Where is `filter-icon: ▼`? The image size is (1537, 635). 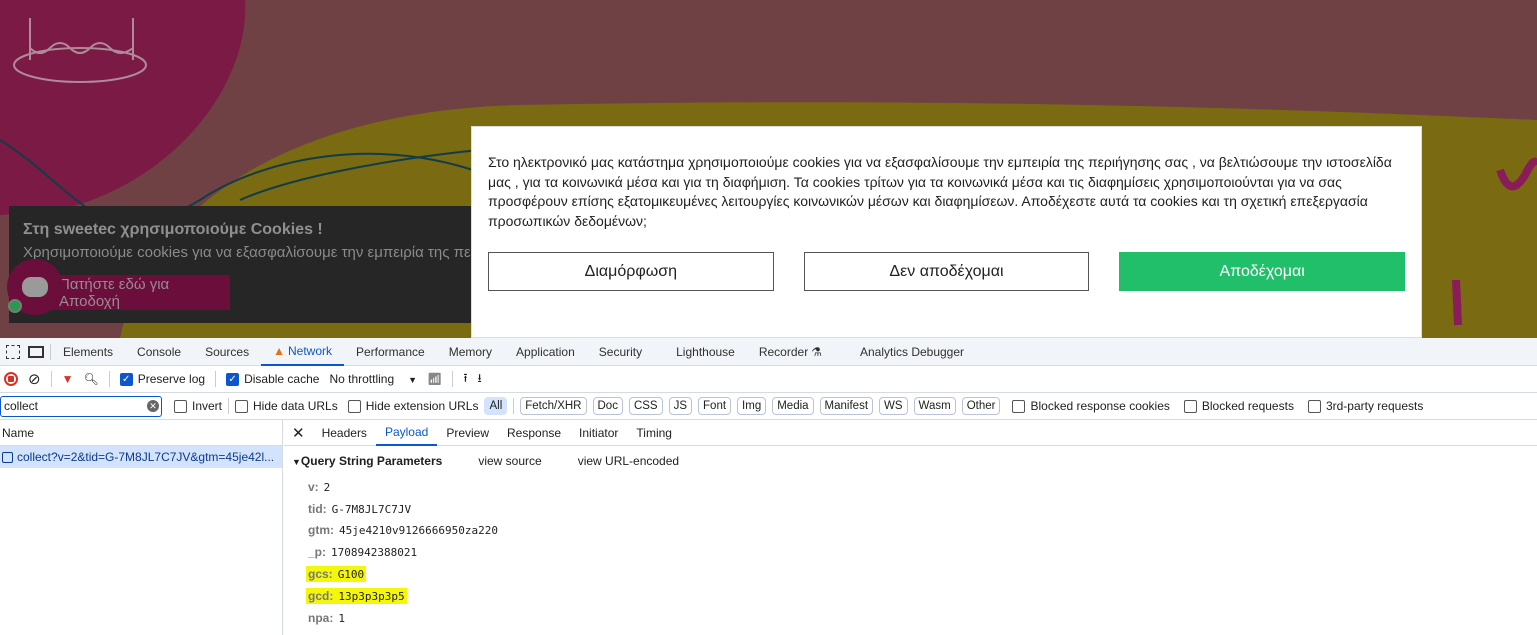
filter-icon: ▼ is located at coordinates (68, 379).